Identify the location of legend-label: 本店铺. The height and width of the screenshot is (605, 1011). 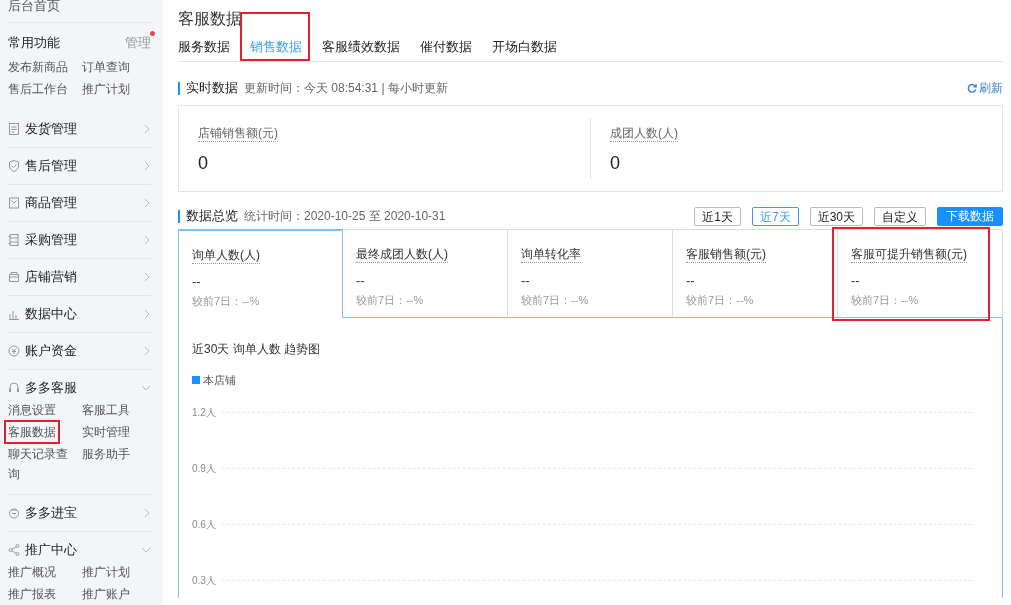
(219, 380).